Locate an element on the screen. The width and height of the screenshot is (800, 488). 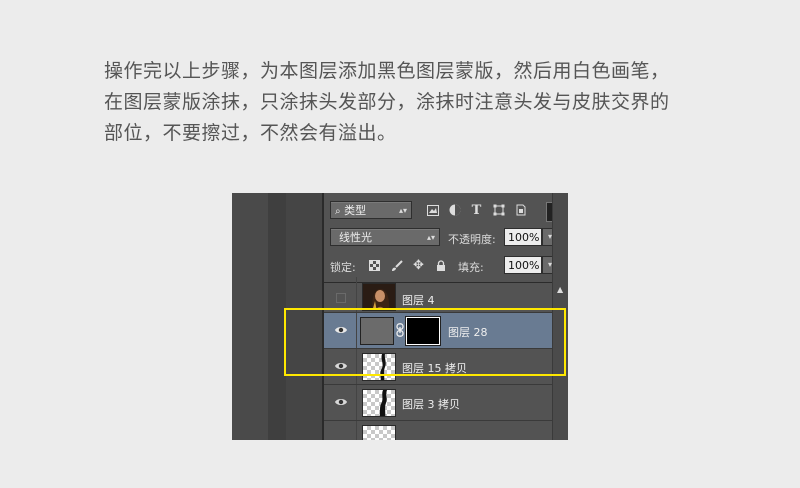
layer-row: 图层 3 拷贝 is located at coordinates (438, 403).